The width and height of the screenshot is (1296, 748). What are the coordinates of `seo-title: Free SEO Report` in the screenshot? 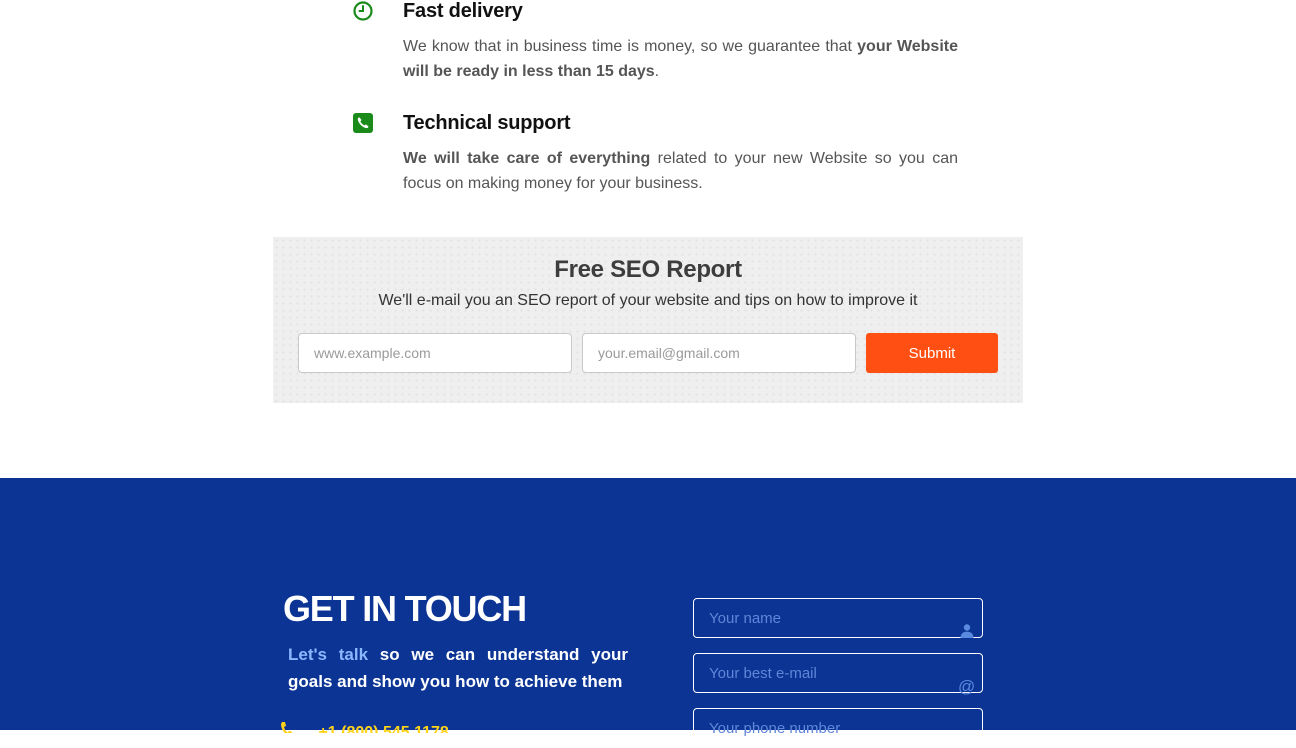 It's located at (648, 269).